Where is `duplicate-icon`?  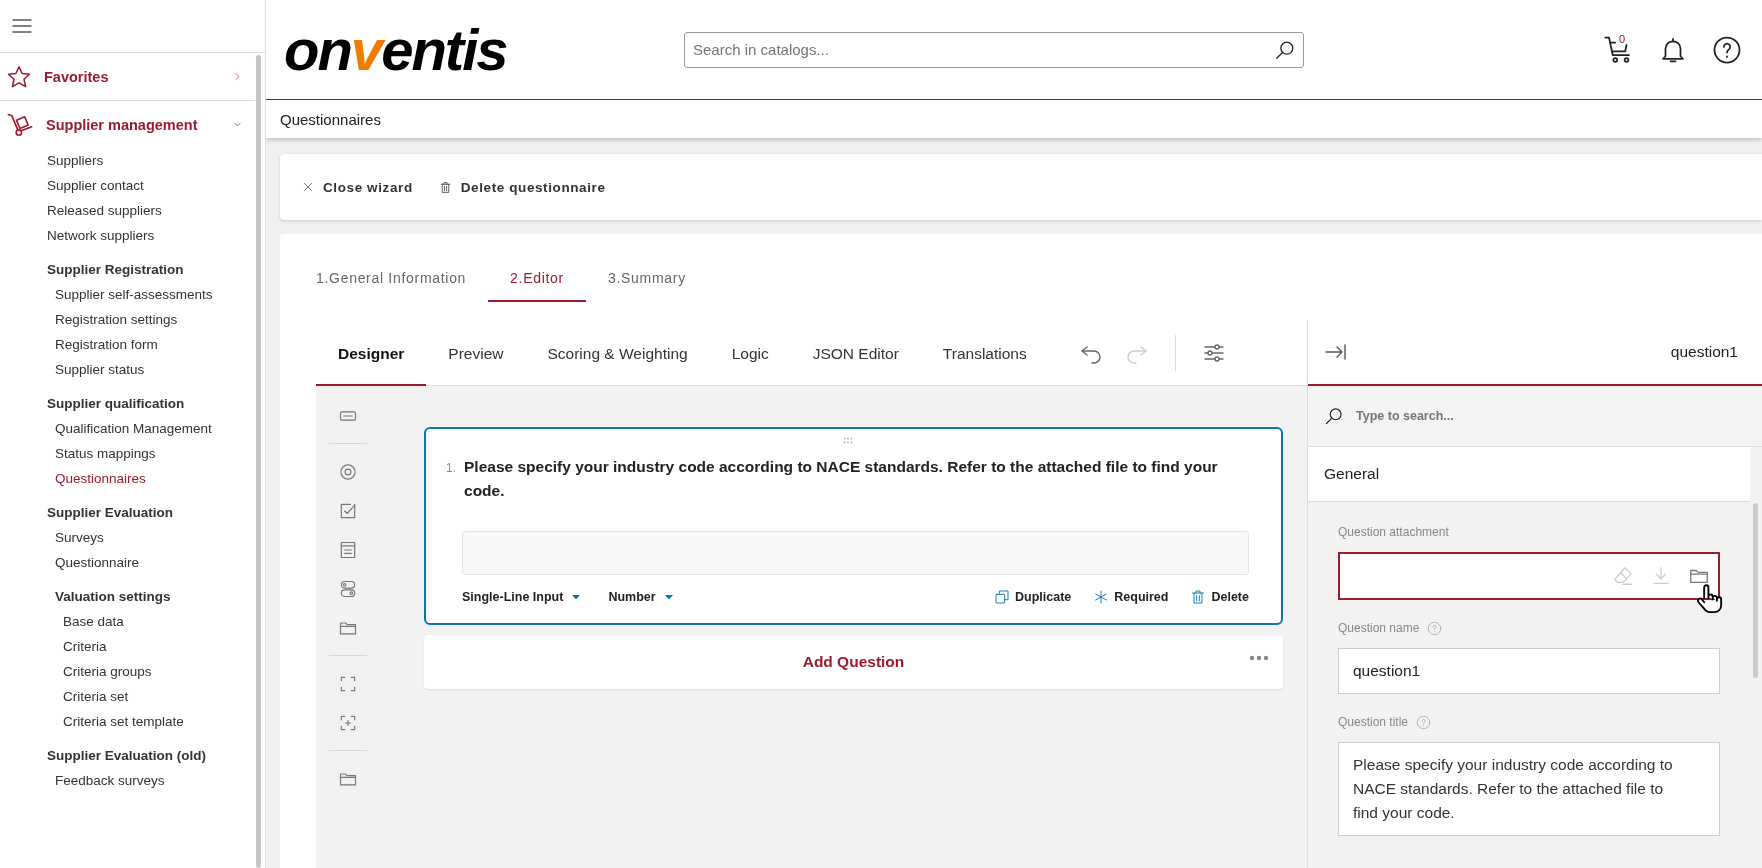
duplicate-icon is located at coordinates (1002, 597).